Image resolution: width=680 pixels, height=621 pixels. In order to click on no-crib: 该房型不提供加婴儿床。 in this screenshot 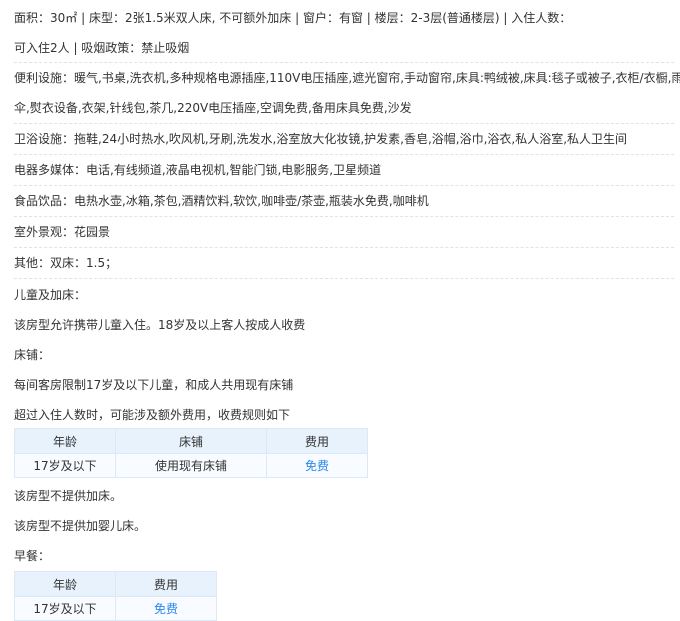, I will do `click(80, 526)`.